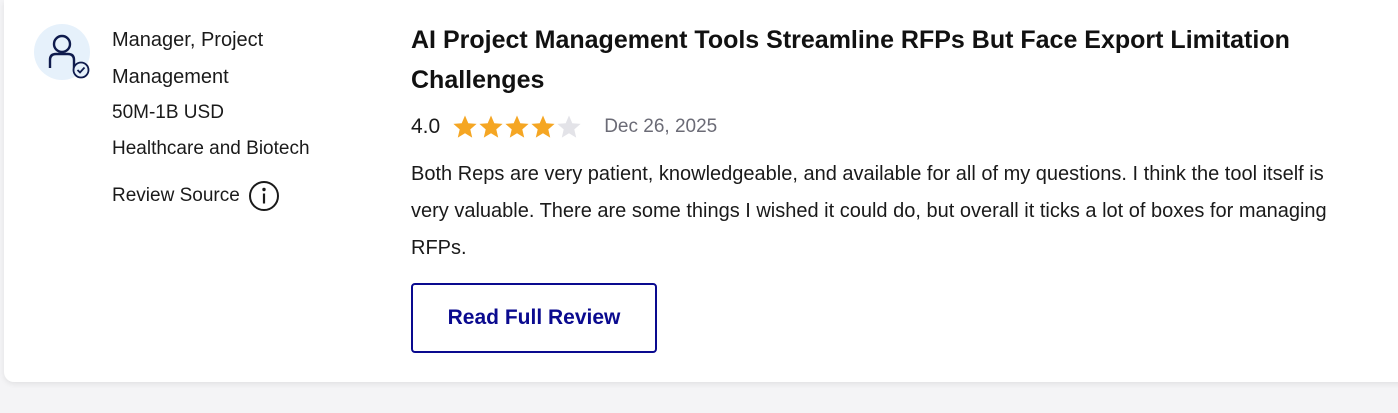  What do you see at coordinates (264, 196) in the screenshot?
I see `info-icon` at bounding box center [264, 196].